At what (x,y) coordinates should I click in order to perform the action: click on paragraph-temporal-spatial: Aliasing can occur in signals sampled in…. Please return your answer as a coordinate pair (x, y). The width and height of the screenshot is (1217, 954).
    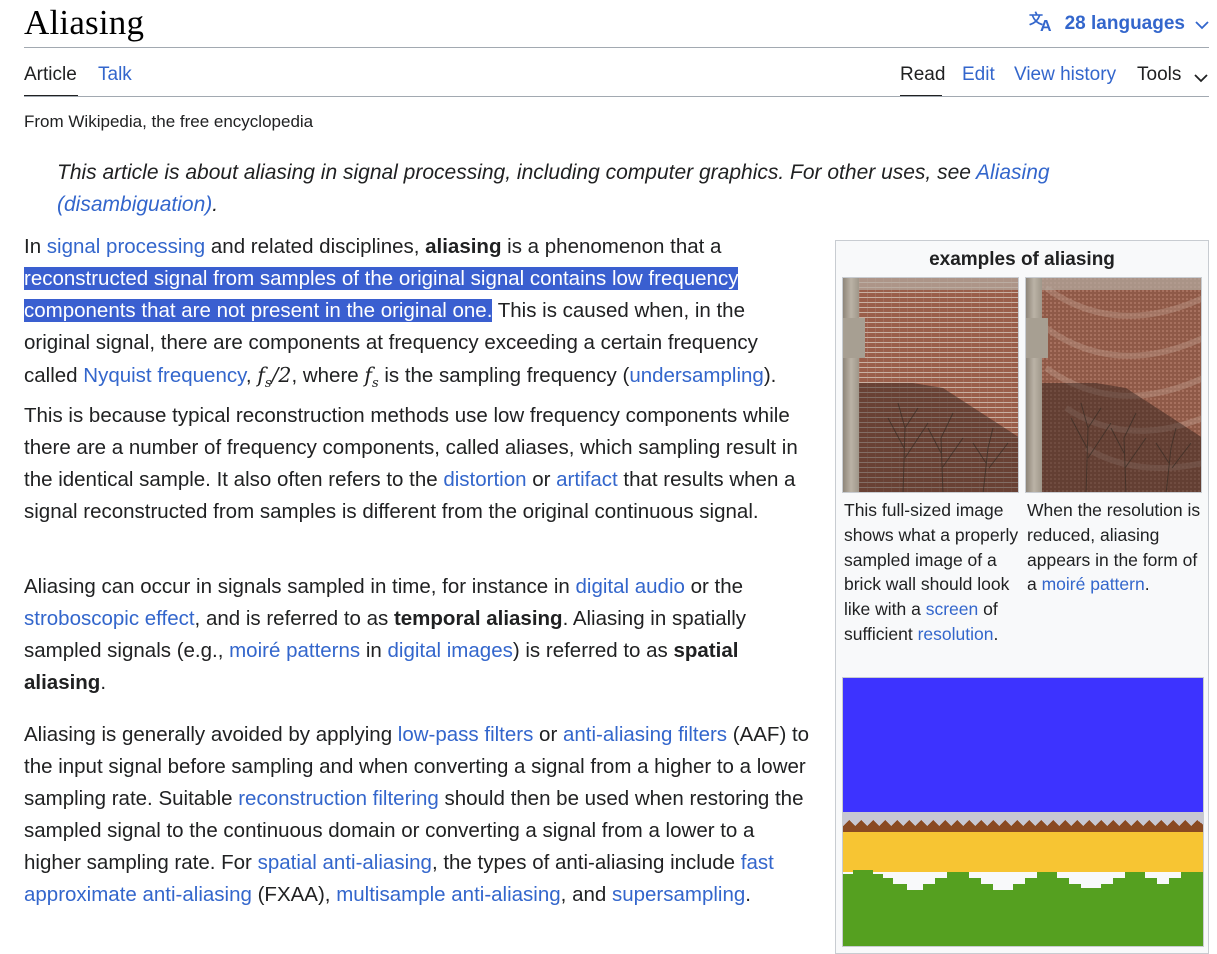
    Looking at the image, I should click on (385, 634).